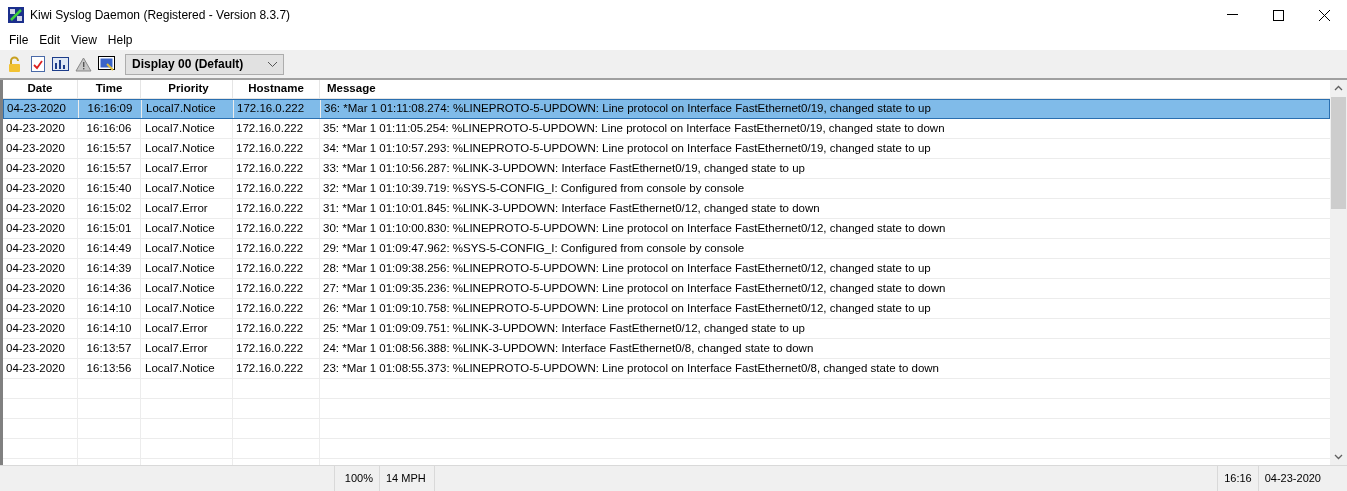 The width and height of the screenshot is (1347, 491). What do you see at coordinates (106, 64) in the screenshot?
I see `monitor-icon` at bounding box center [106, 64].